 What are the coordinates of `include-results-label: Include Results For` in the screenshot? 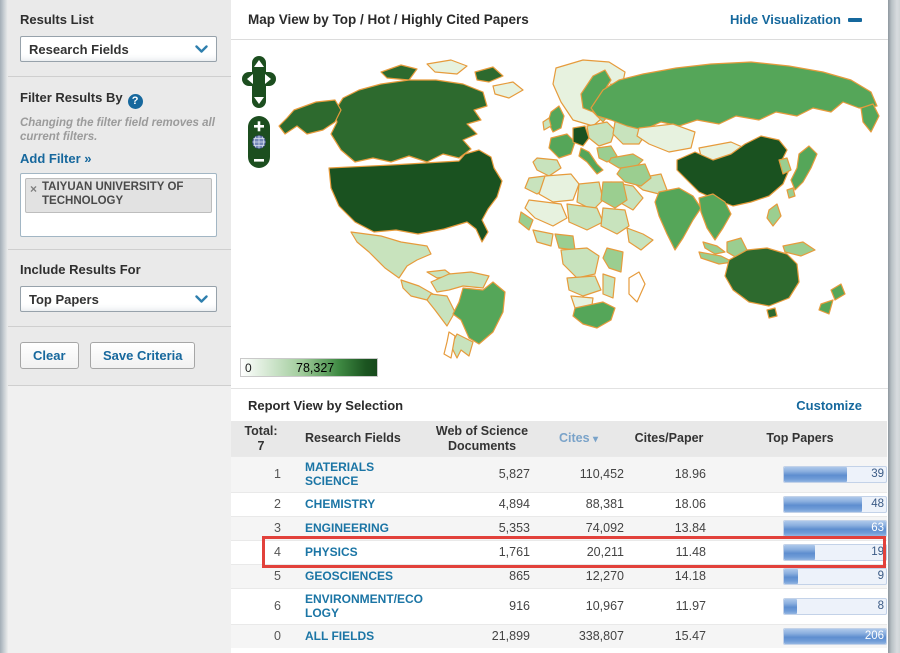 It's located at (80, 270).